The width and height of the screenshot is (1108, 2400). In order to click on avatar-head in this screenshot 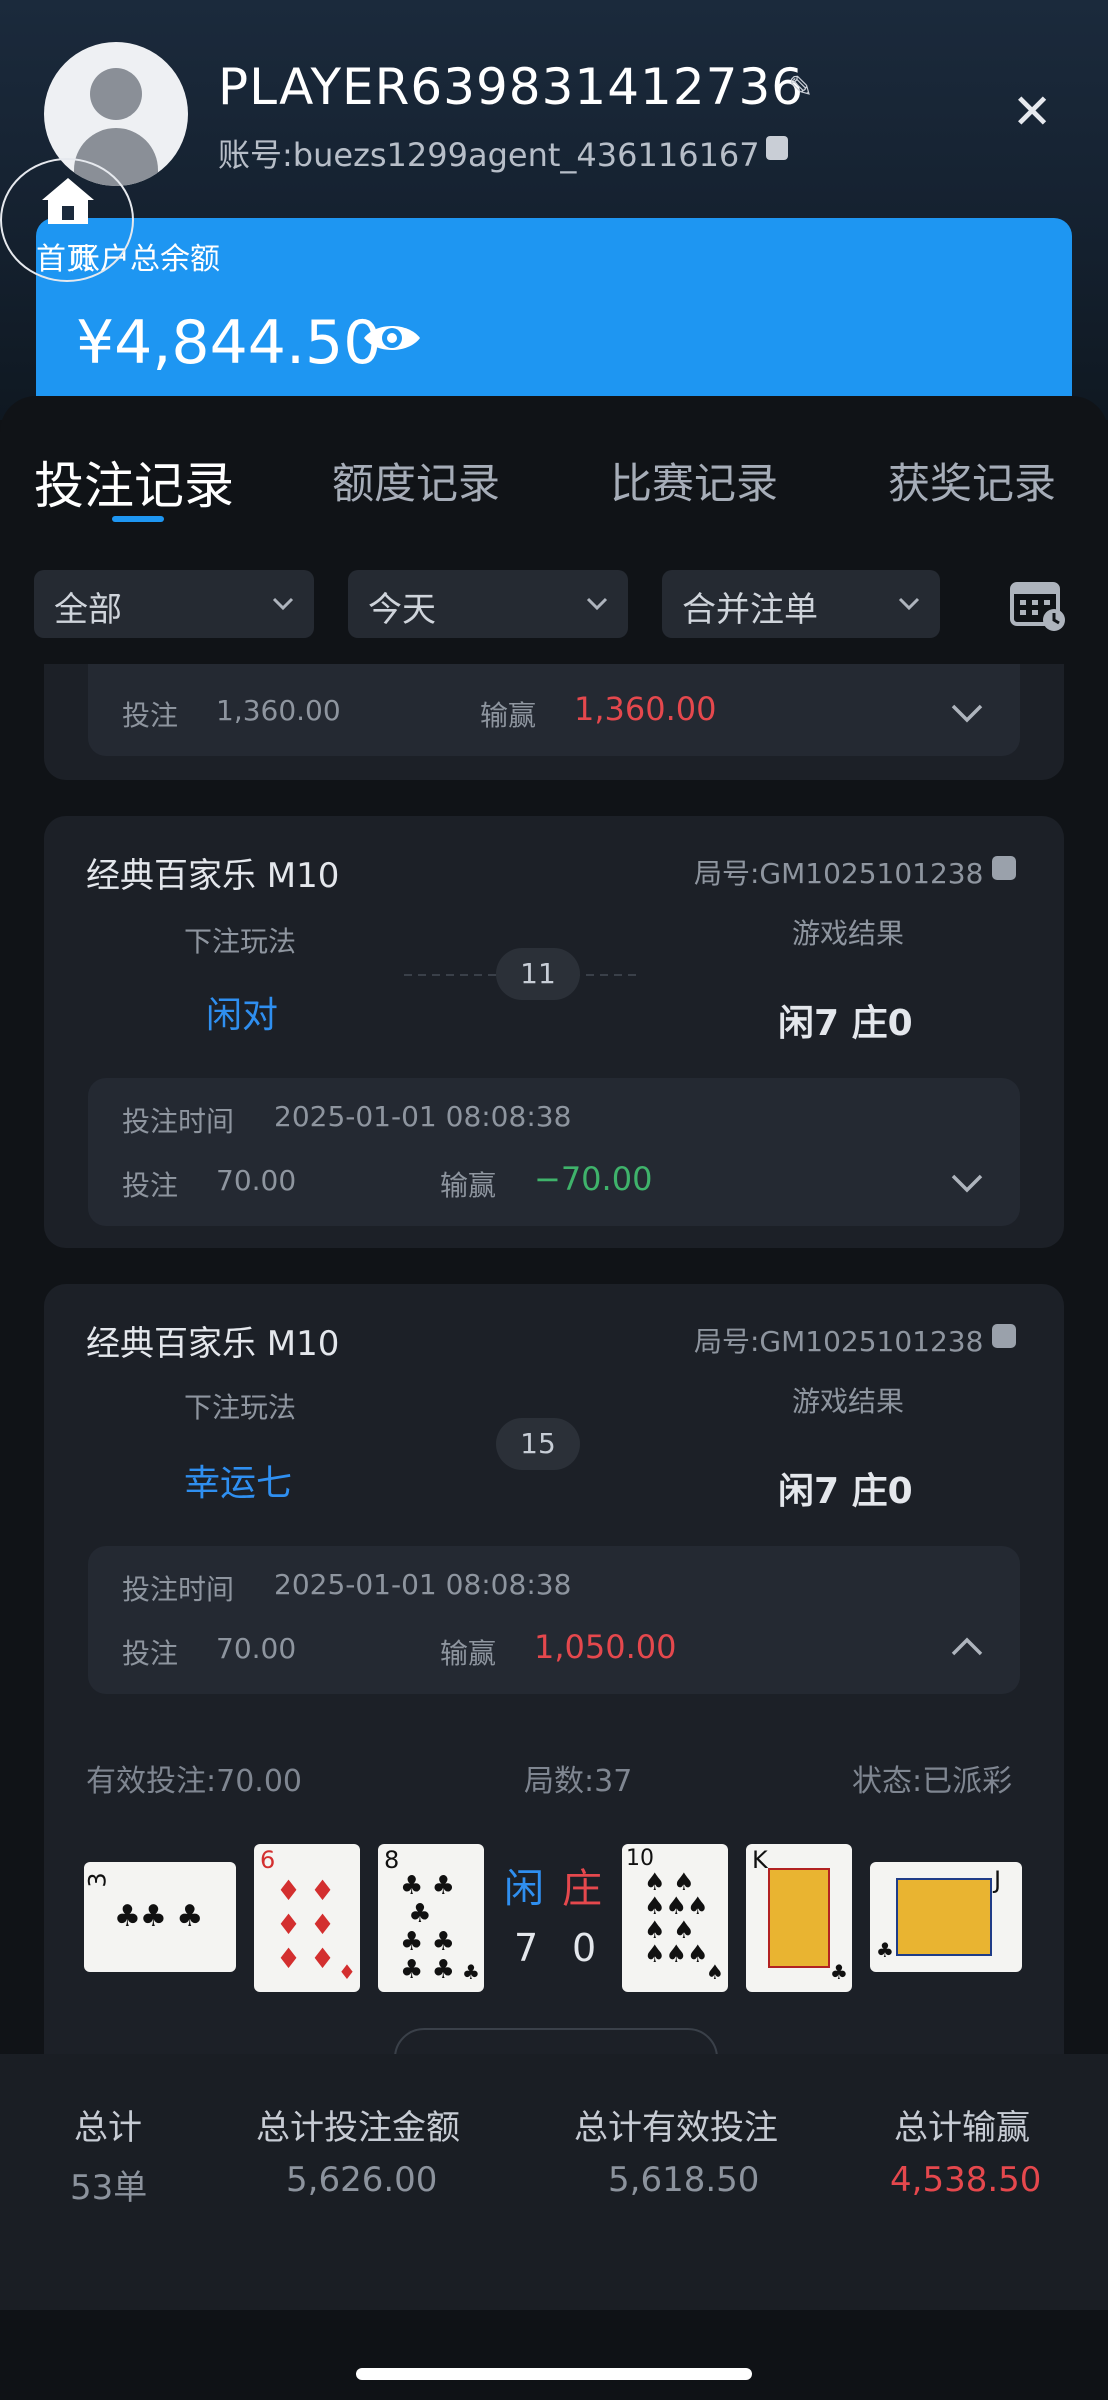, I will do `click(116, 94)`.